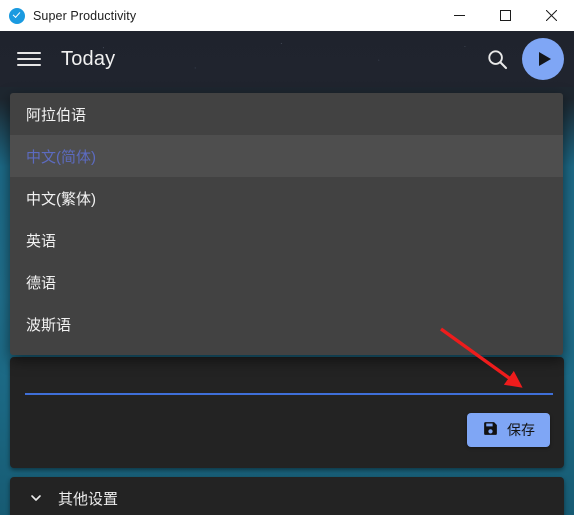 The width and height of the screenshot is (574, 515). What do you see at coordinates (85, 15) in the screenshot?
I see `window-title: Super Productivity` at bounding box center [85, 15].